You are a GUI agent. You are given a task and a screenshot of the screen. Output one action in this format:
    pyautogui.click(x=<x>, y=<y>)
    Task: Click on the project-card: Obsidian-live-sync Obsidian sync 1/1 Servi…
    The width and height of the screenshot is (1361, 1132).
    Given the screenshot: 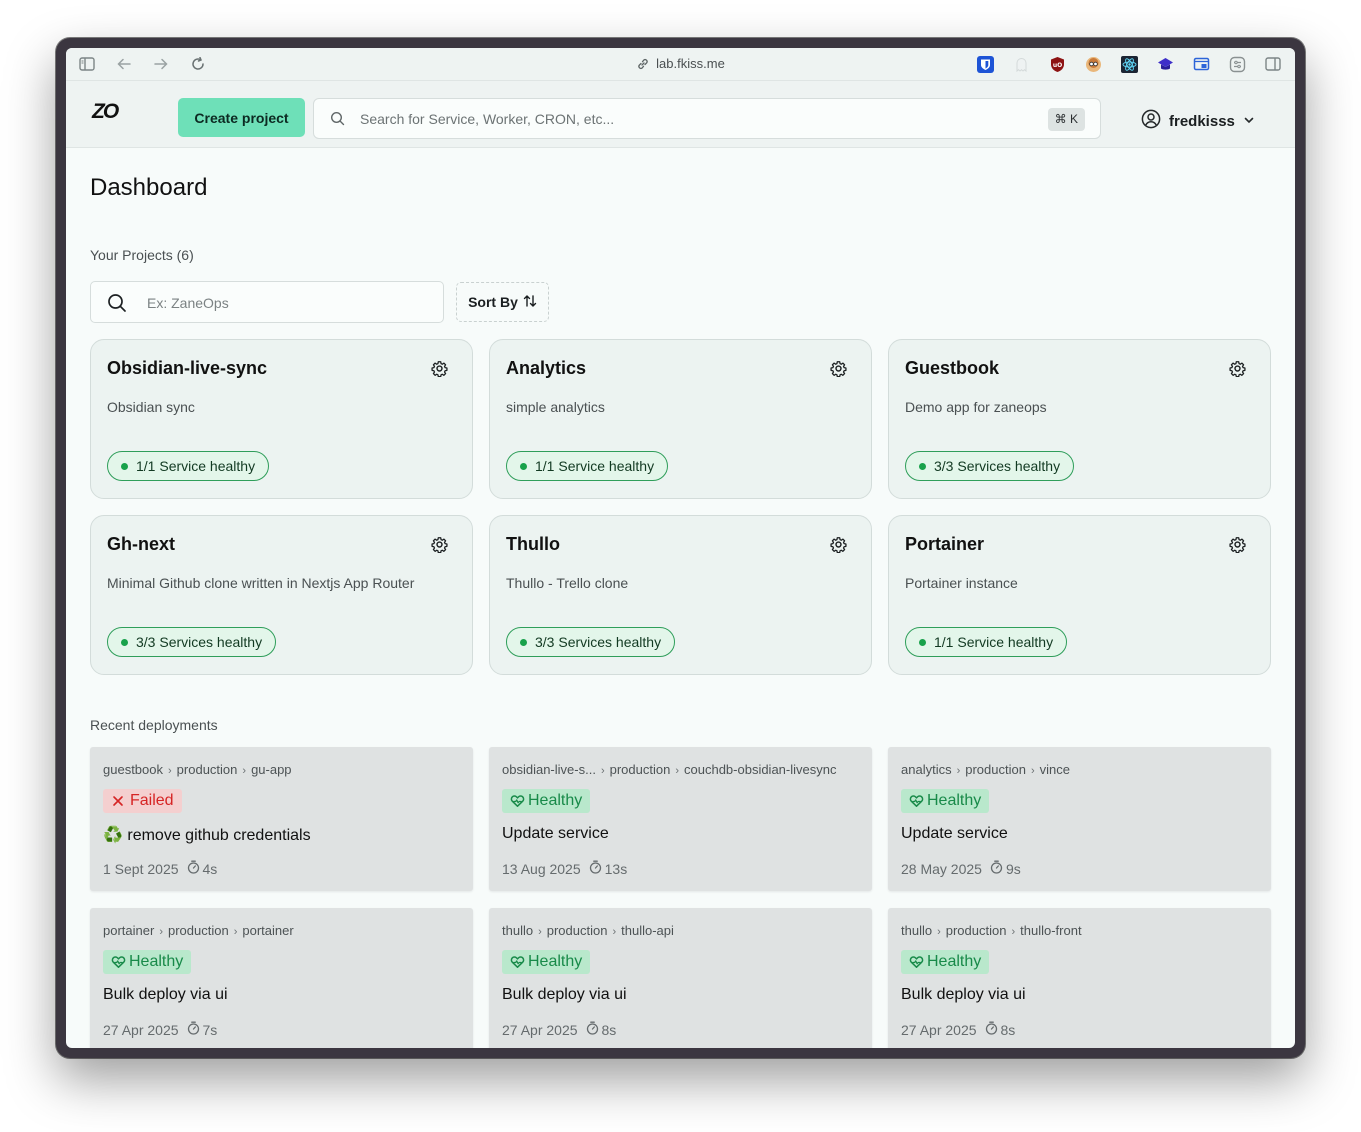 What is the action you would take?
    pyautogui.click(x=281, y=419)
    